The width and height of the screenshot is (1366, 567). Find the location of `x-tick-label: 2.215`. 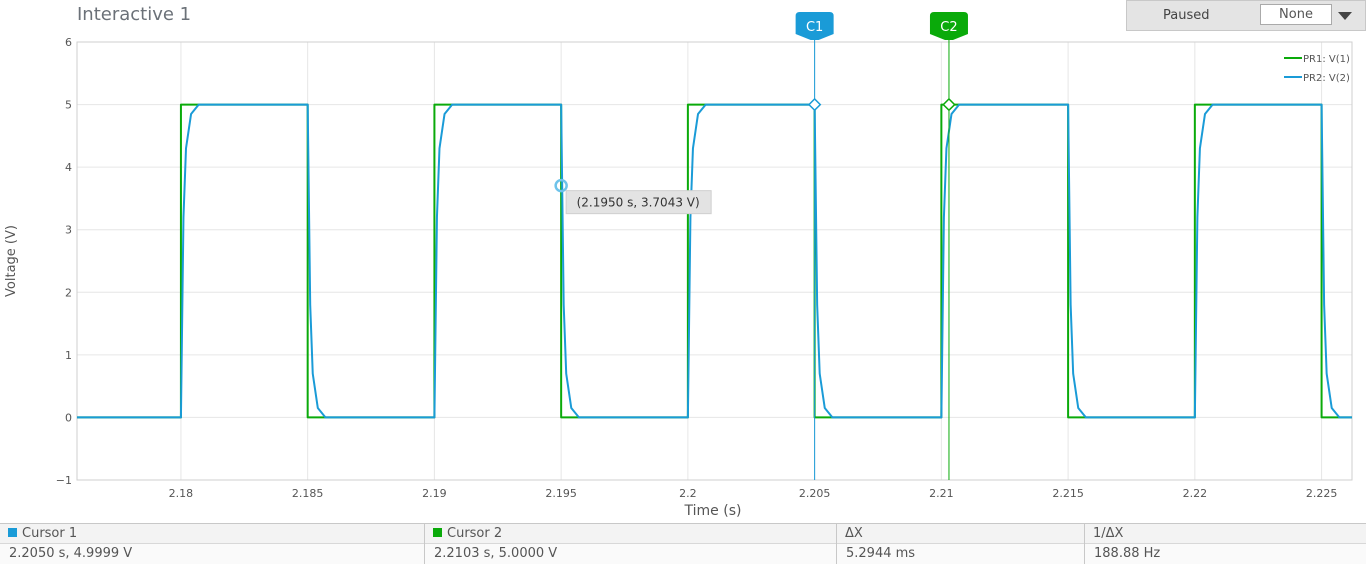

x-tick-label: 2.215 is located at coordinates (1068, 493).